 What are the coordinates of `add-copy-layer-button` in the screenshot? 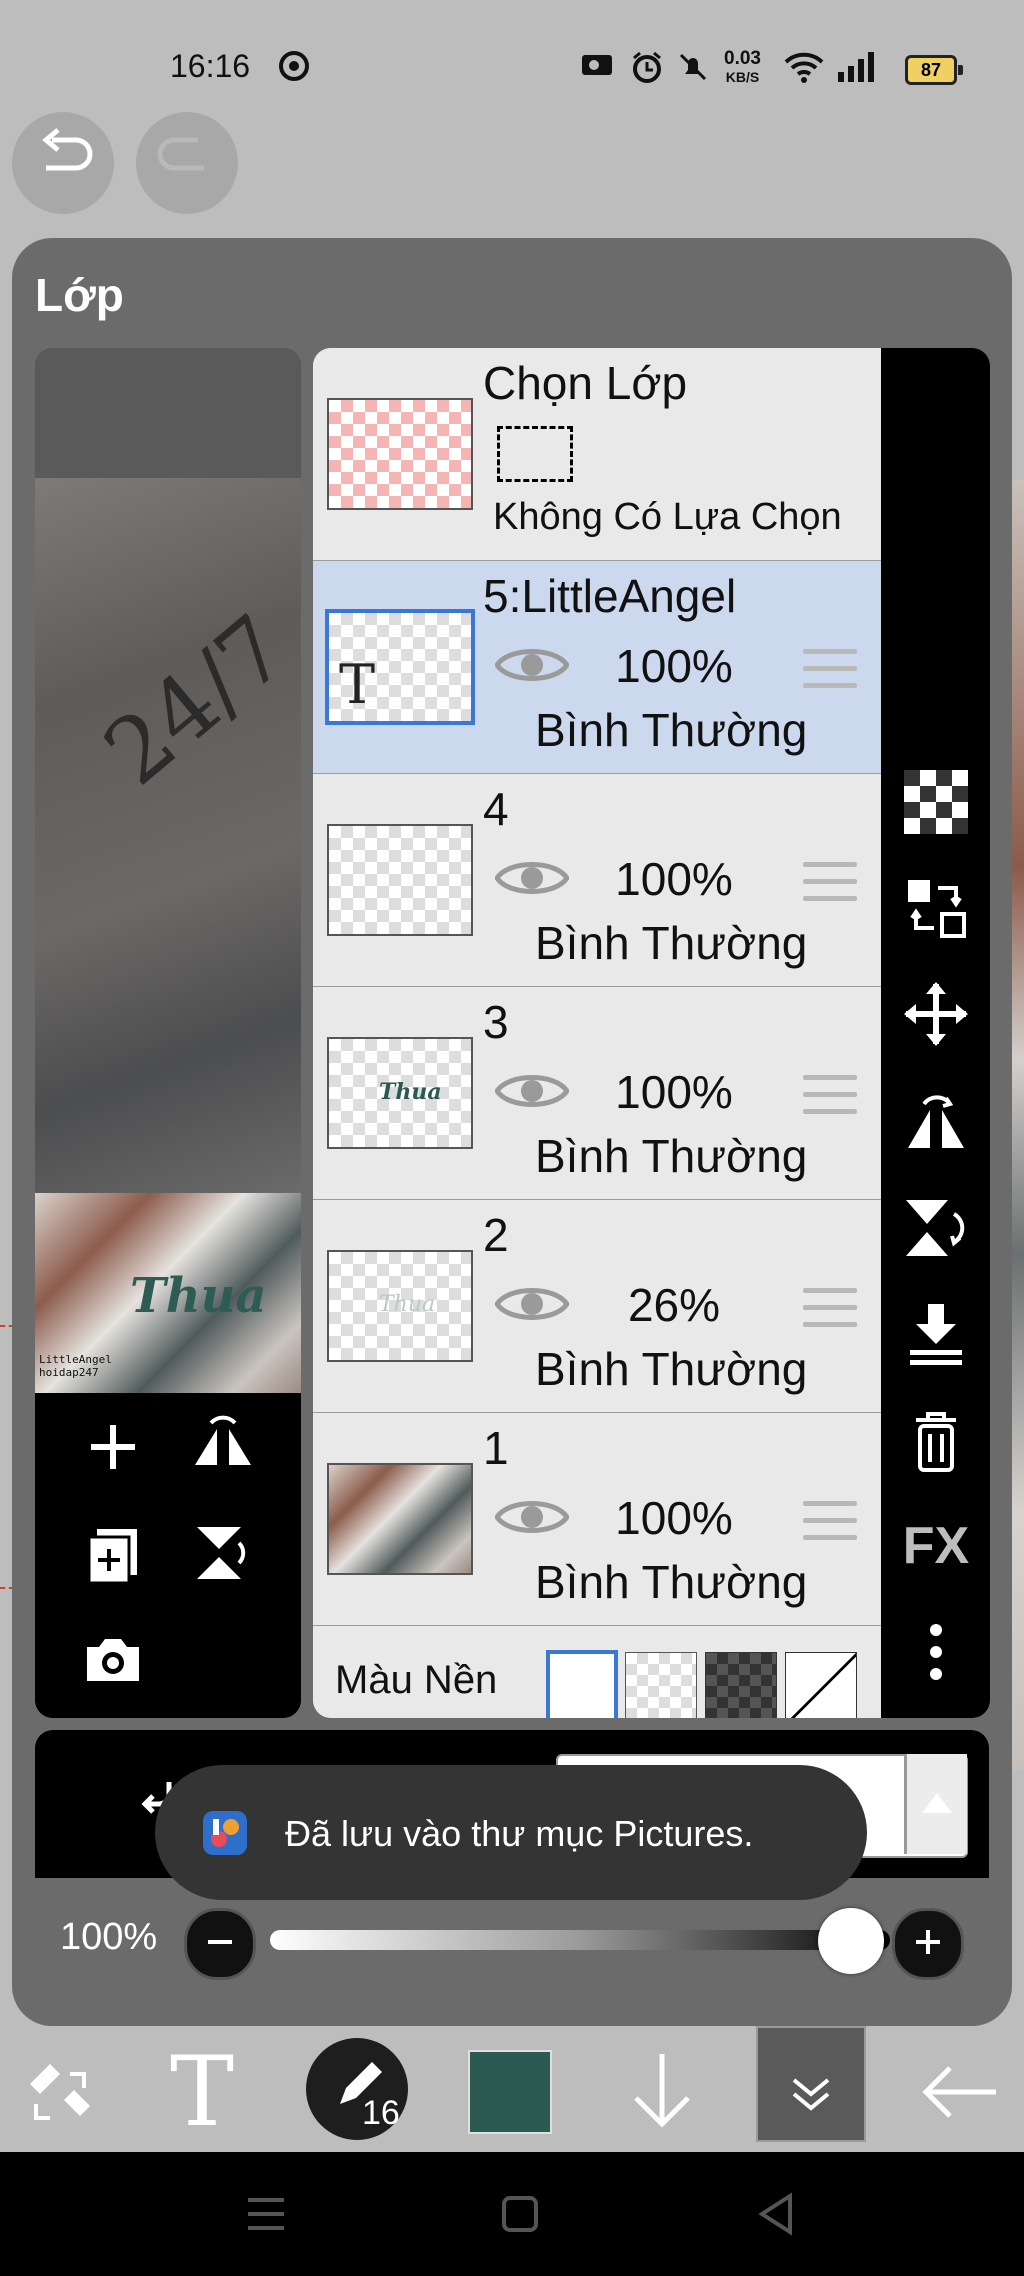 It's located at (113, 1553).